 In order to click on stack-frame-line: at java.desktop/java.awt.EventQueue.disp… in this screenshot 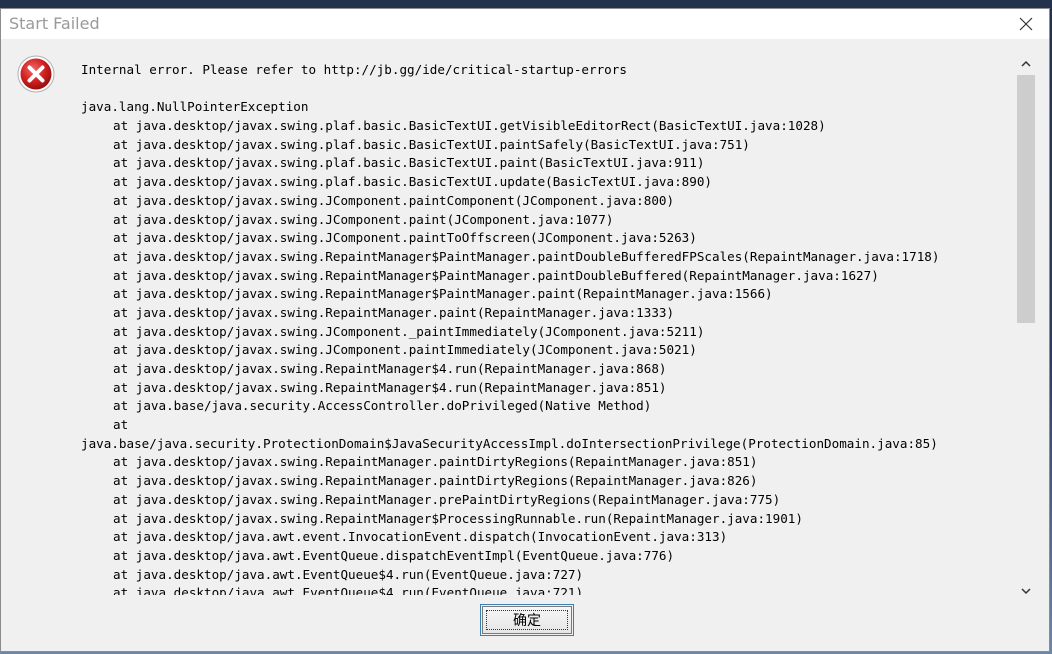, I will do `click(394, 555)`.